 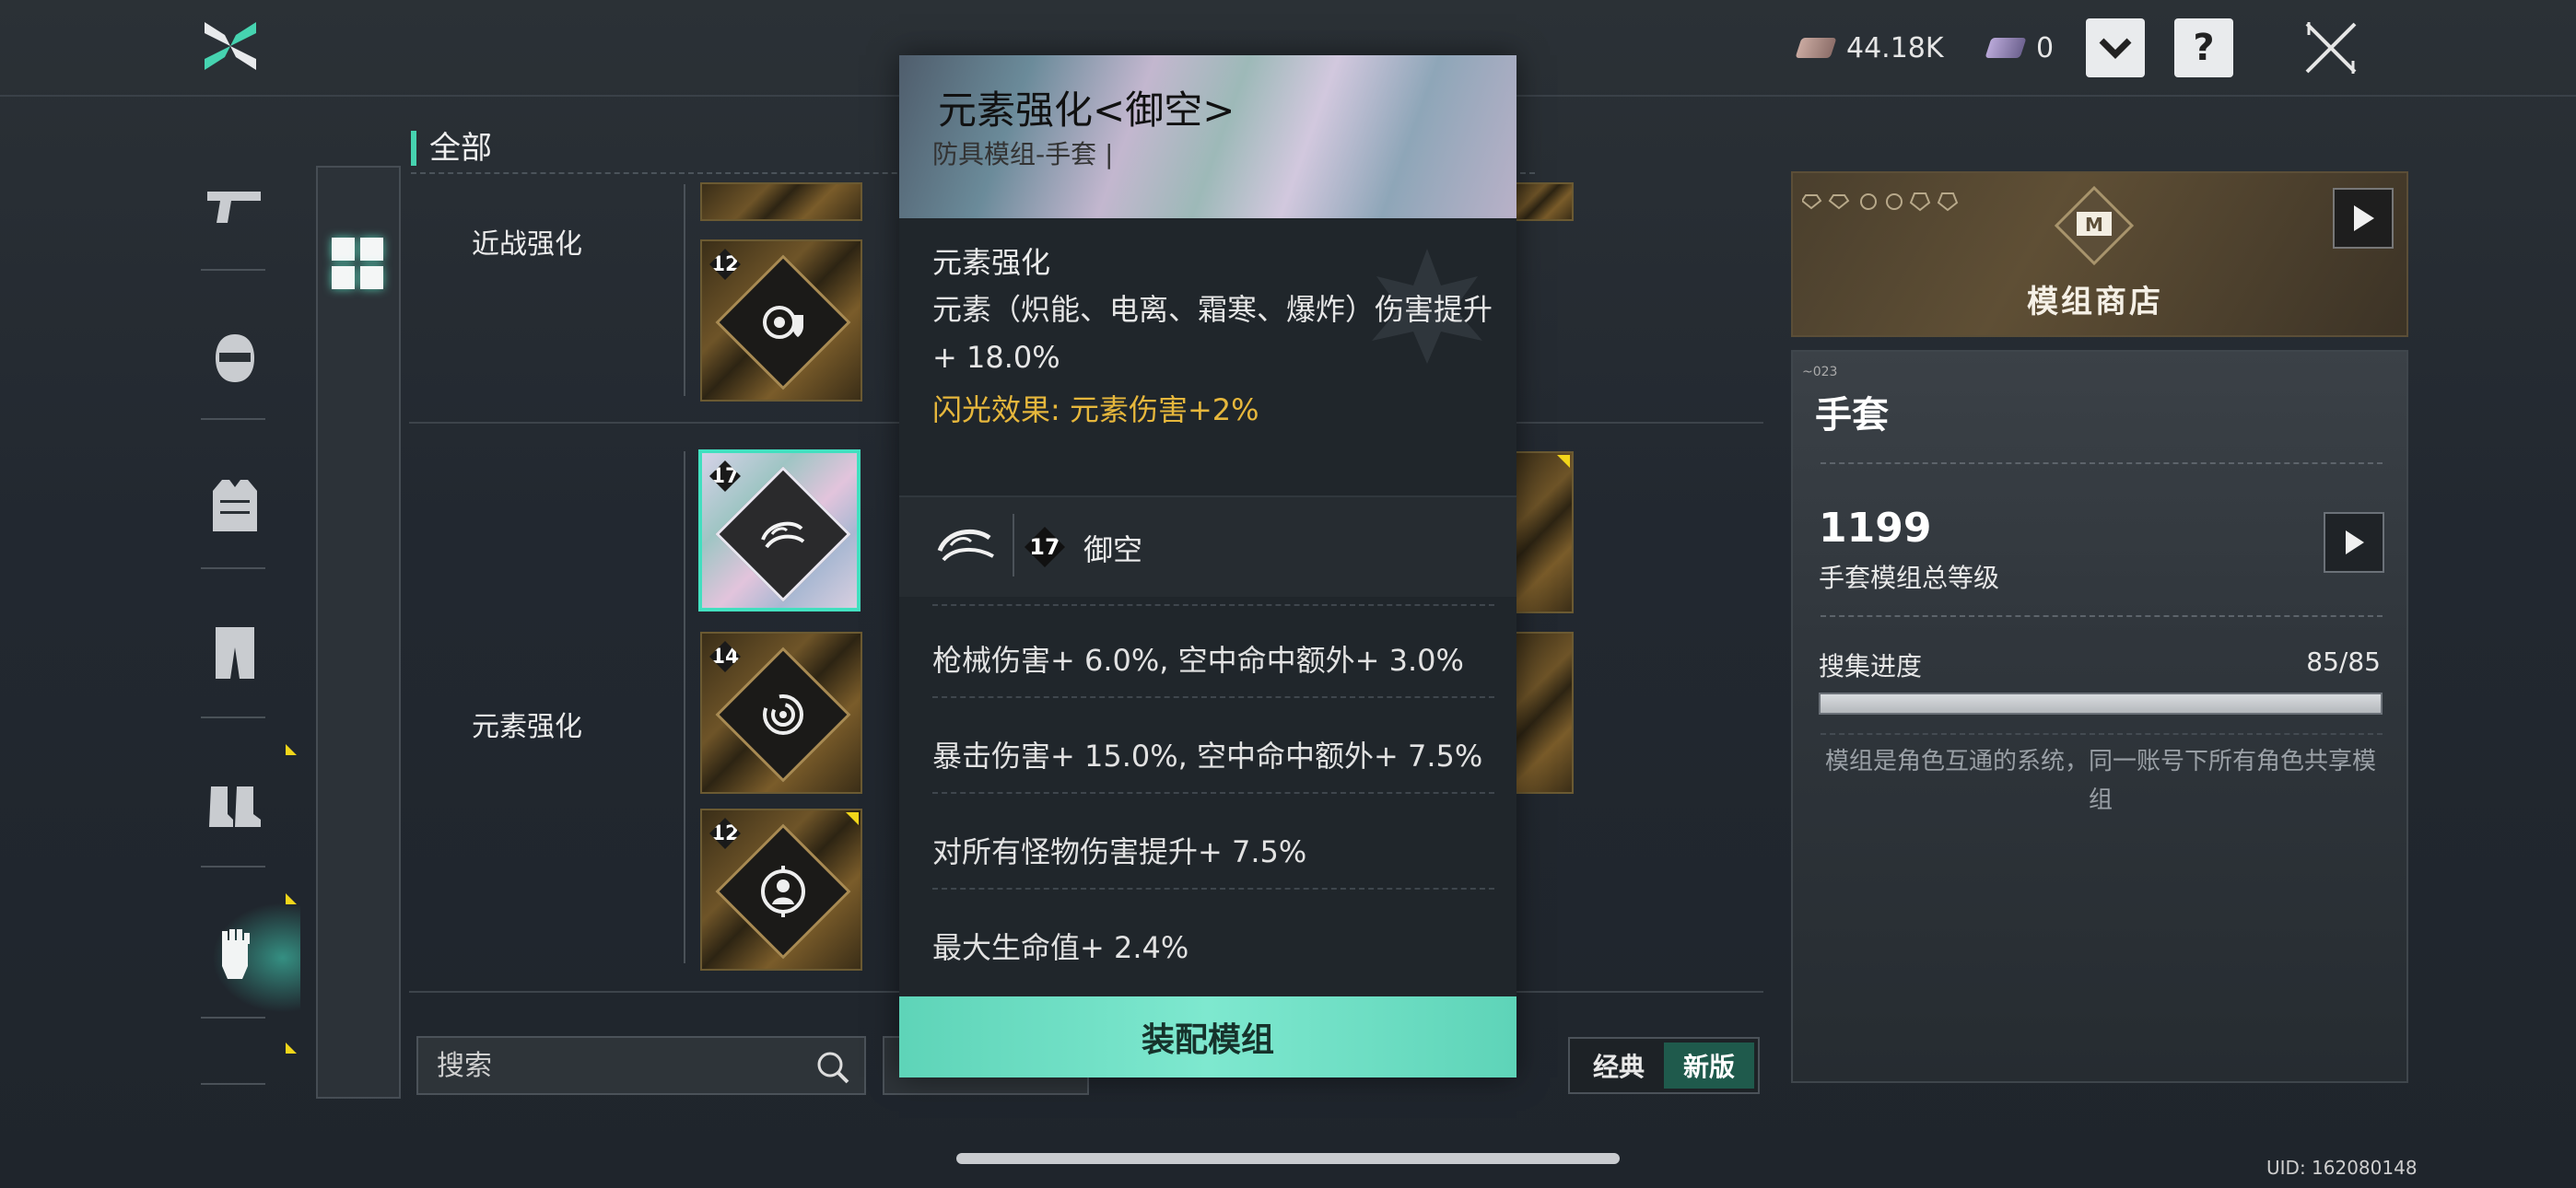 What do you see at coordinates (2095, 302) in the screenshot?
I see `shop-title: 模组商店` at bounding box center [2095, 302].